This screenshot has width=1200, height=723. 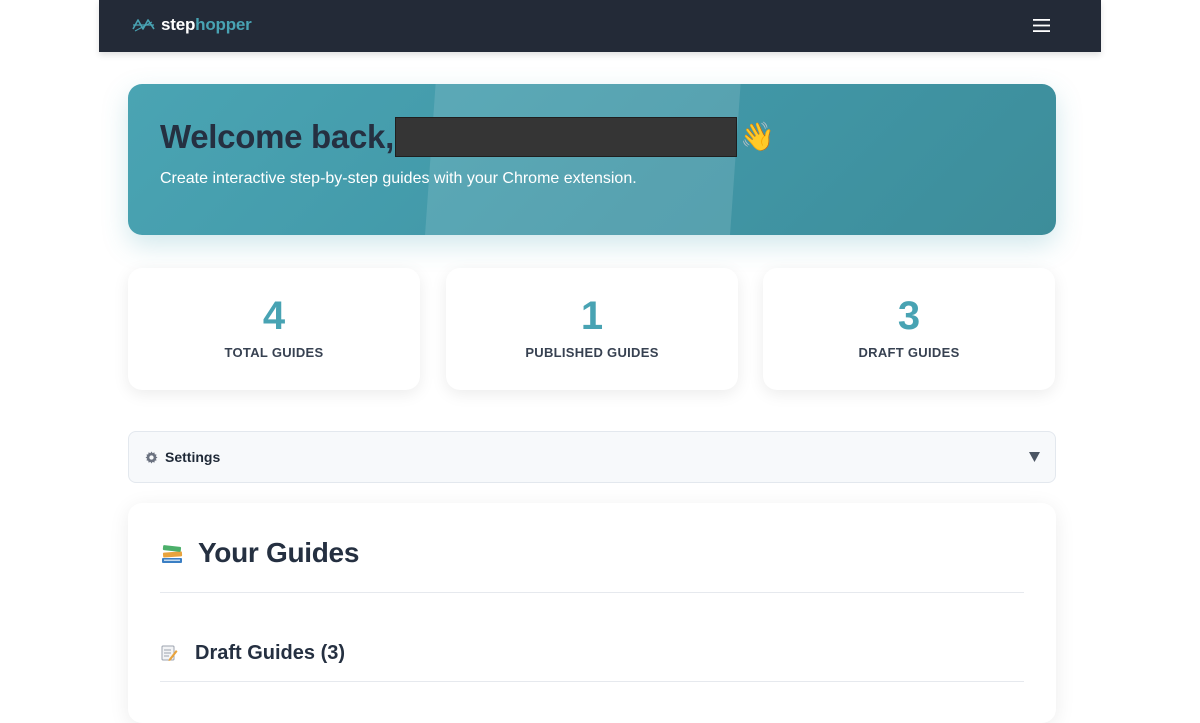 I want to click on settings-toggle: Settings, so click(x=592, y=457).